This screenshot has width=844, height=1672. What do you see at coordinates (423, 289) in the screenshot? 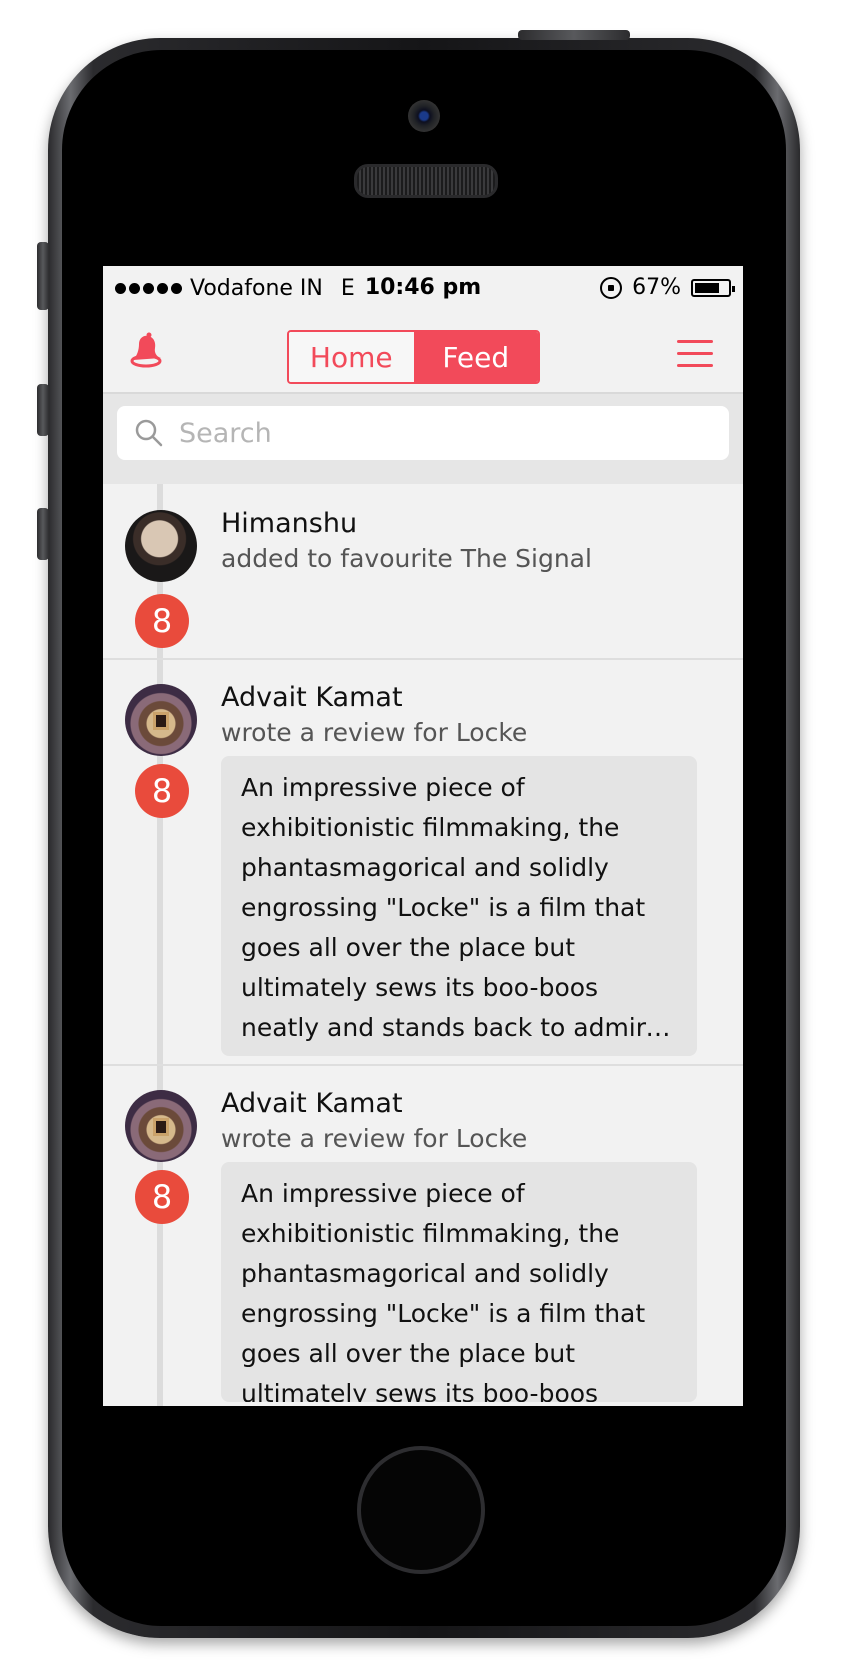
I see `status-bar: Vodafone IN E 10:46 pm 67%` at bounding box center [423, 289].